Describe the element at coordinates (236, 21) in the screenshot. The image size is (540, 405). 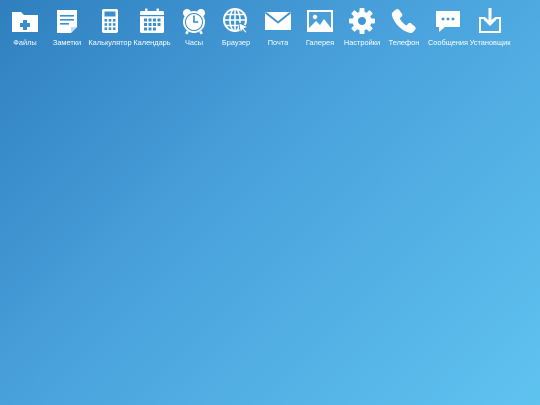
I see `globe-cursor-icon` at that location.